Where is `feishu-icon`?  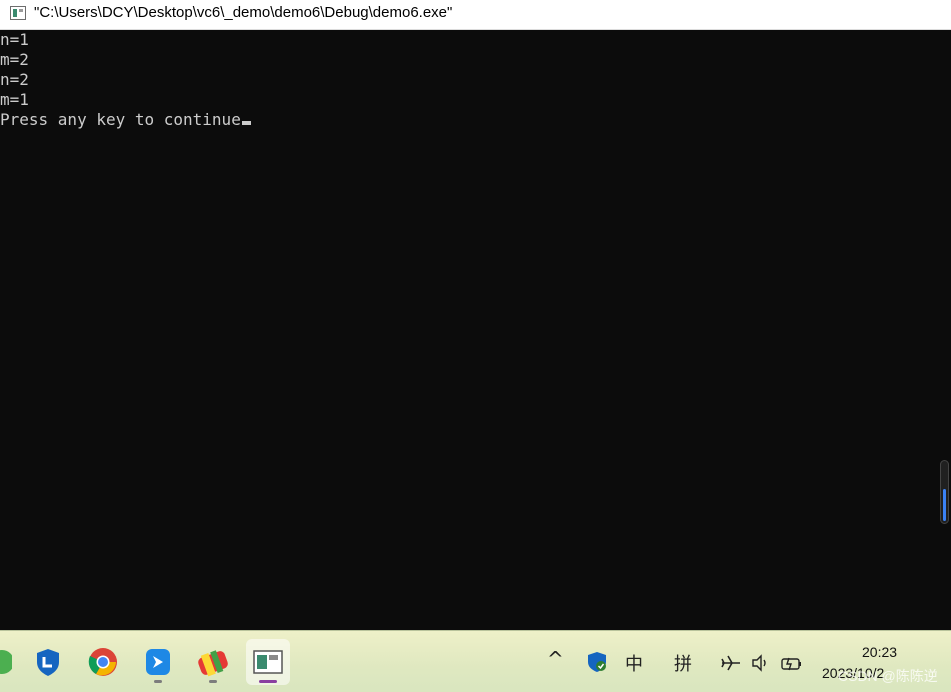 feishu-icon is located at coordinates (158, 662).